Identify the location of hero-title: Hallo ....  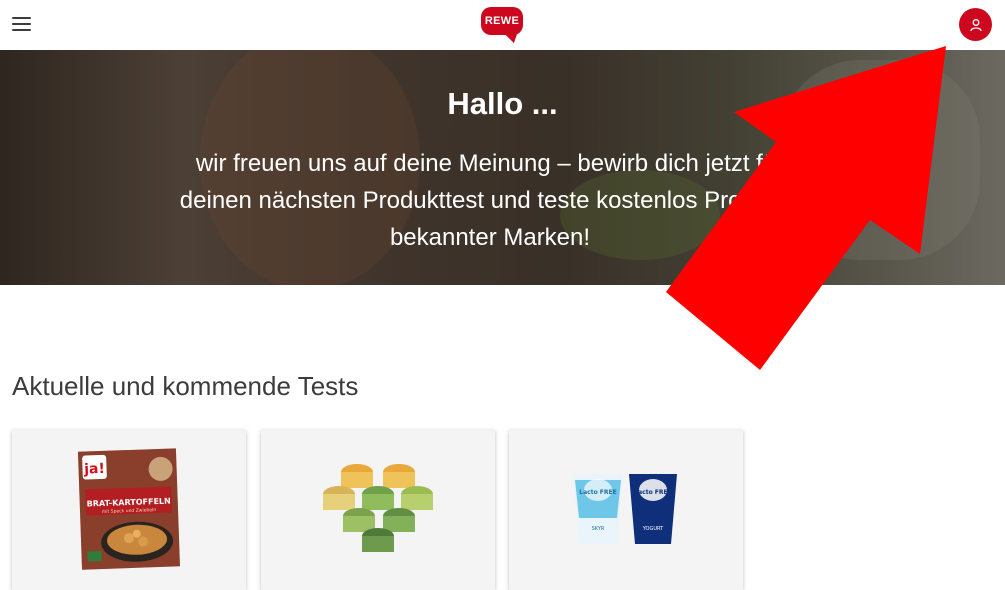
(502, 103).